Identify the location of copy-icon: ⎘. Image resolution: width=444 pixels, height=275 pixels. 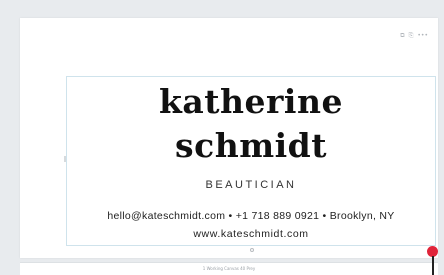
(411, 36).